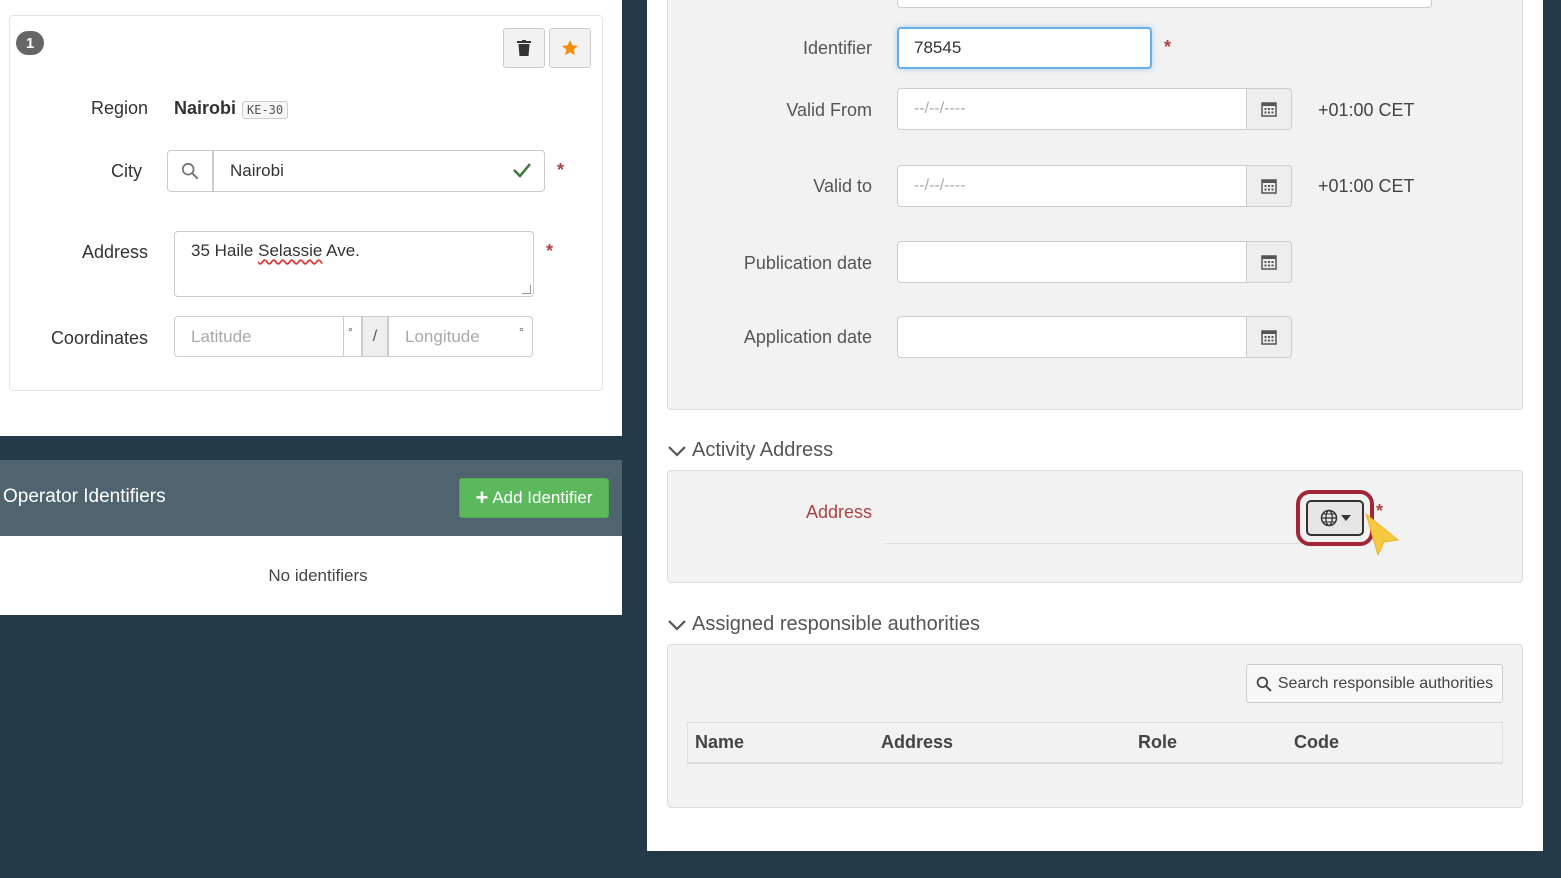 The image size is (1561, 878). I want to click on valid-from-label: Valid From, so click(829, 110).